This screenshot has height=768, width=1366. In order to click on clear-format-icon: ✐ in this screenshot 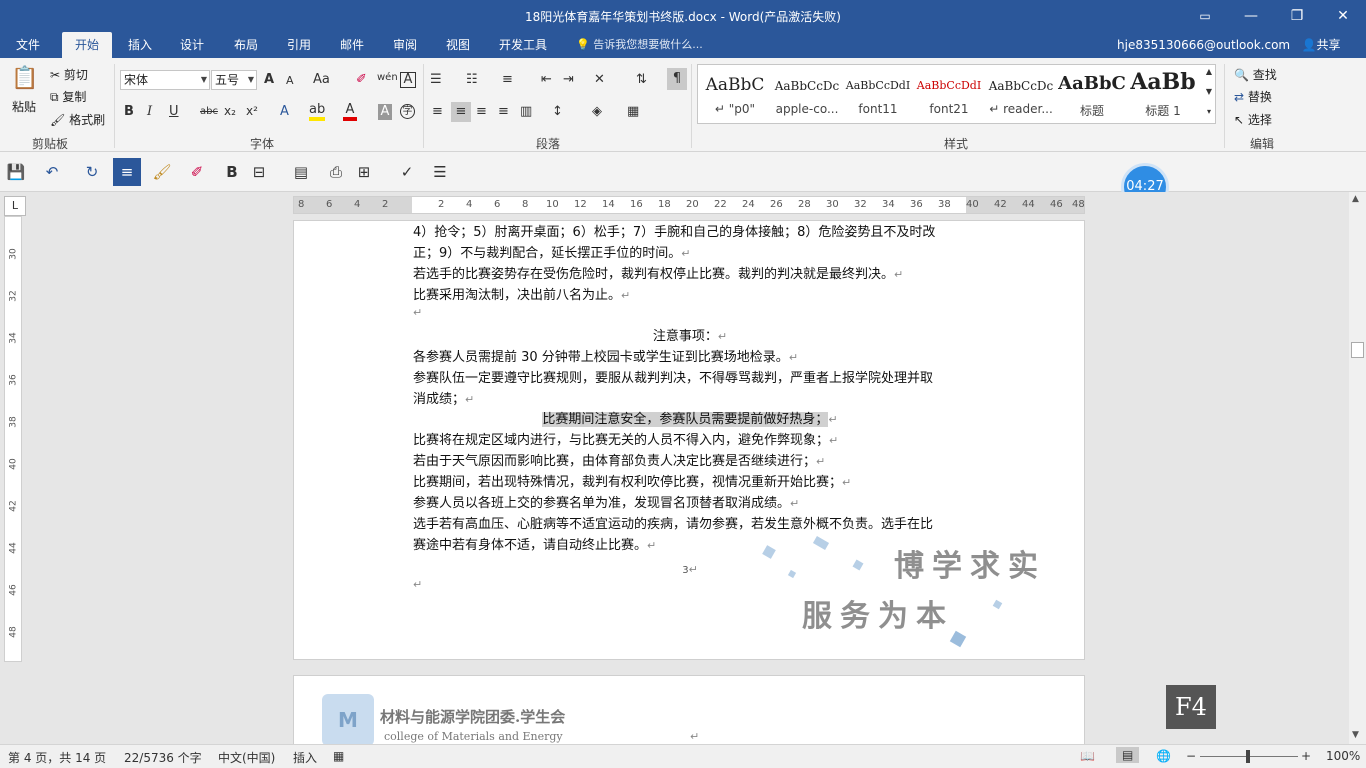, I will do `click(361, 79)`.